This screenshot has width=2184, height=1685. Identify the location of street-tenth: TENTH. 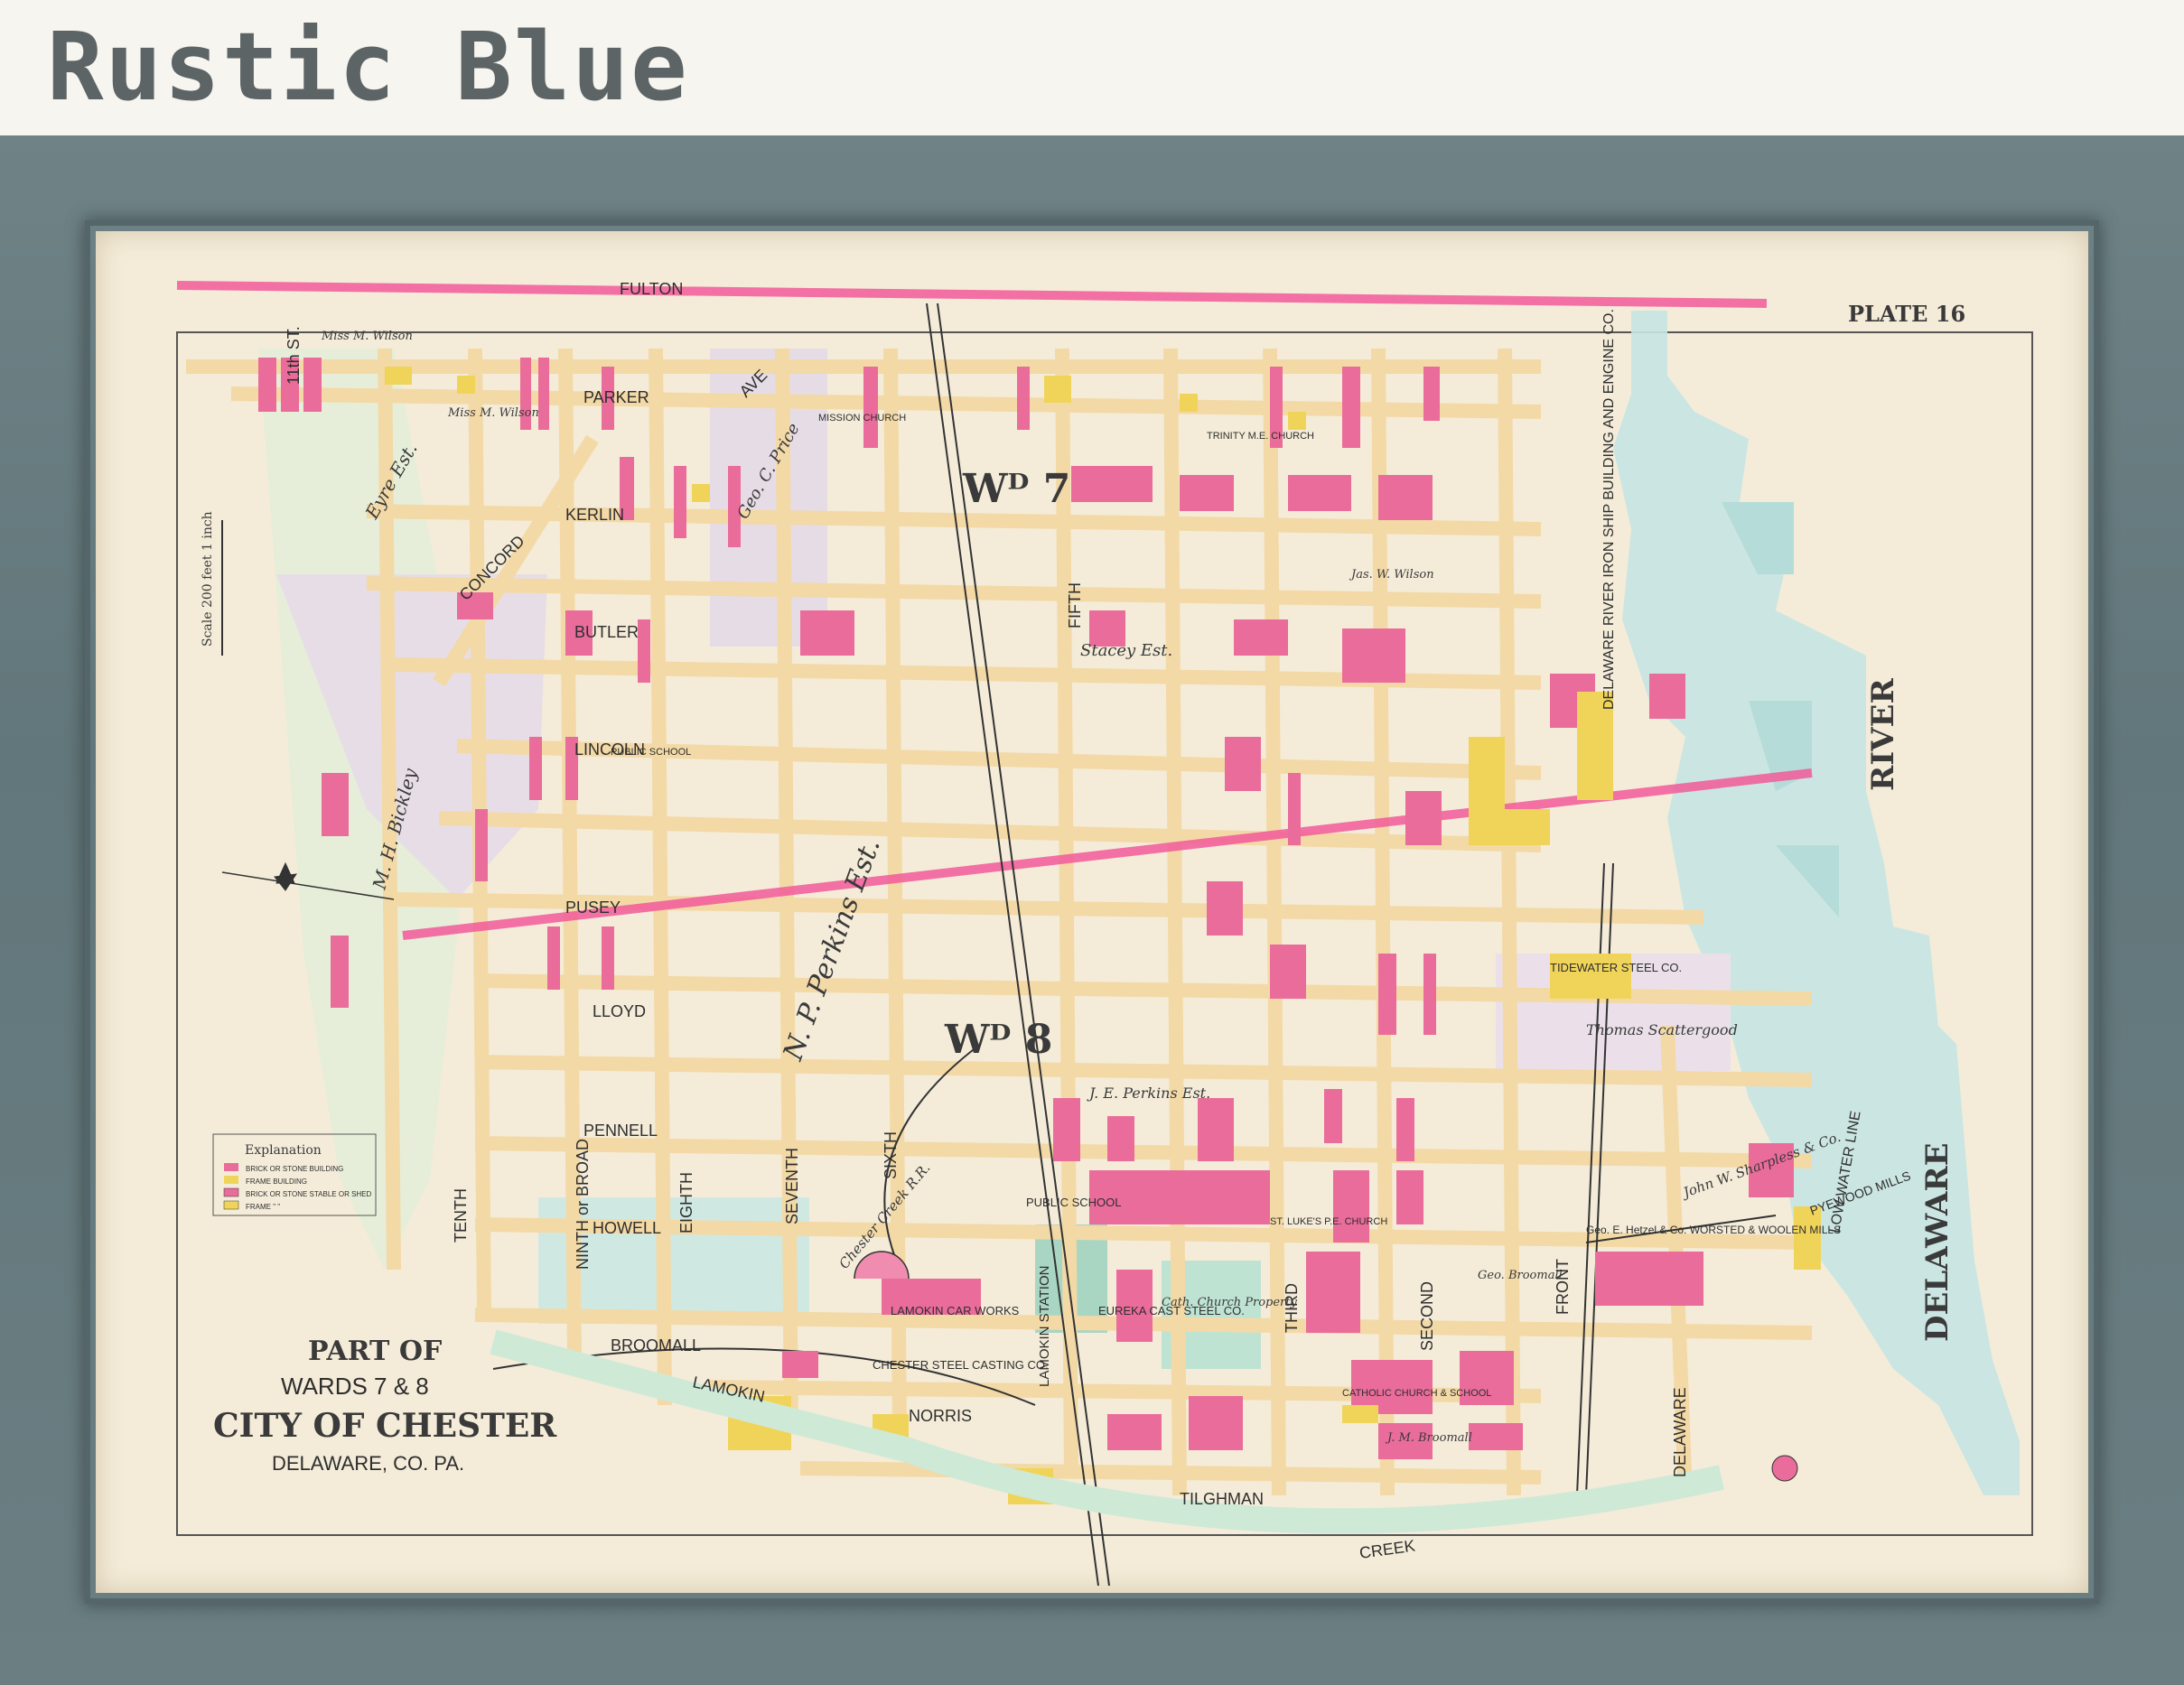
(461, 1215).